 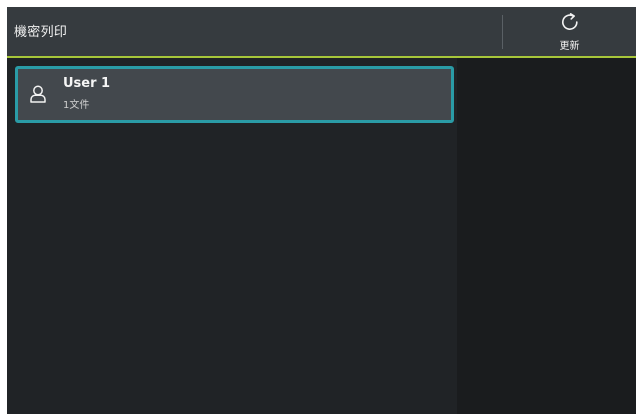 I want to click on header-bar: 機密列印 更新, so click(x=321, y=32).